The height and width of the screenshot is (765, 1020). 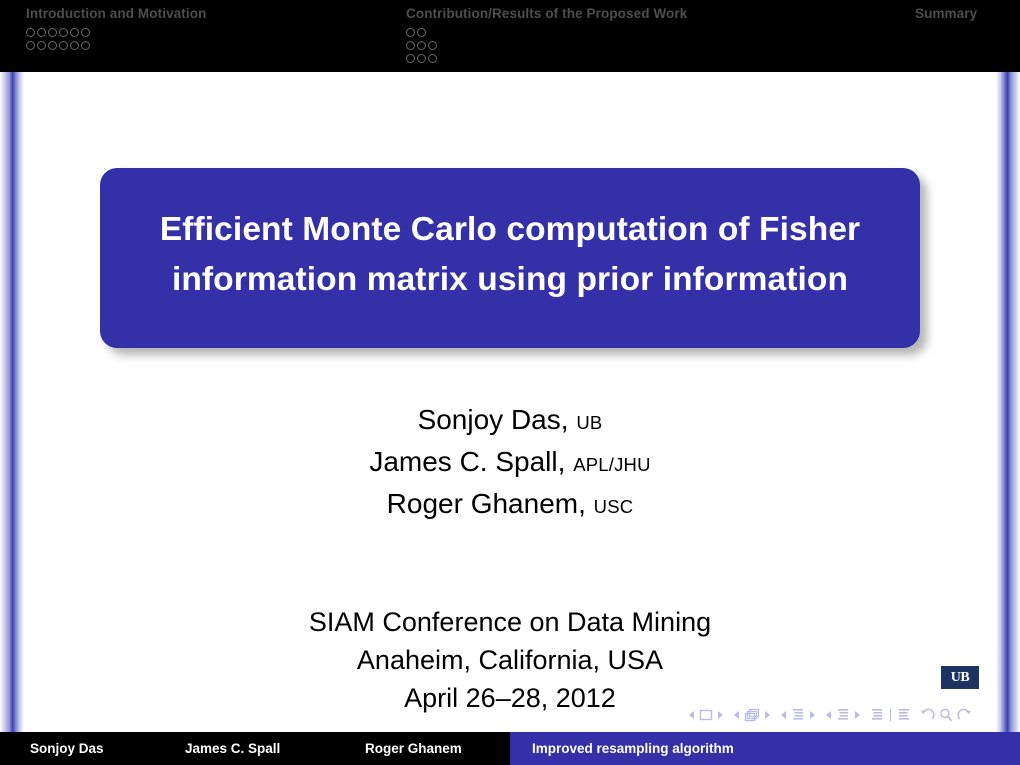 I want to click on frame-prev-icon, so click(x=736, y=715).